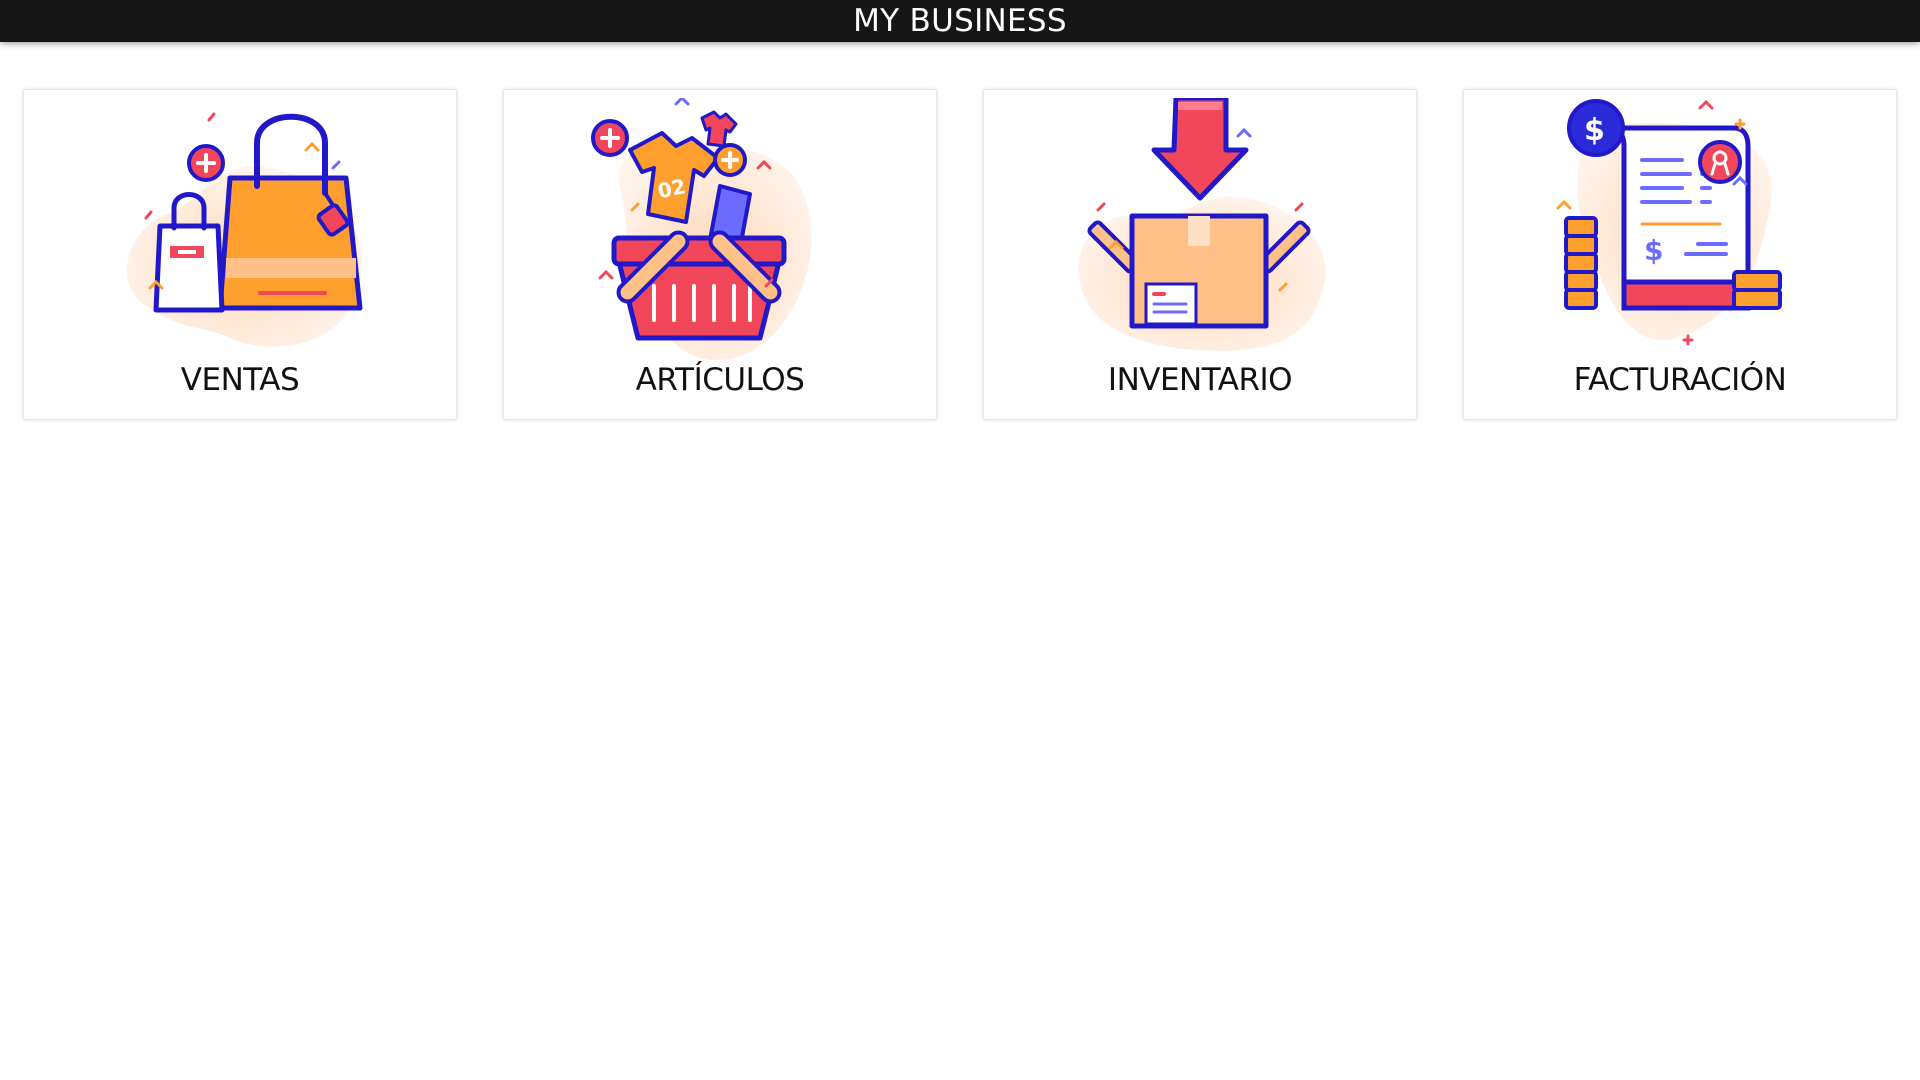 Image resolution: width=1920 pixels, height=1080 pixels. I want to click on ventas-label: VENTAS, so click(240, 380).